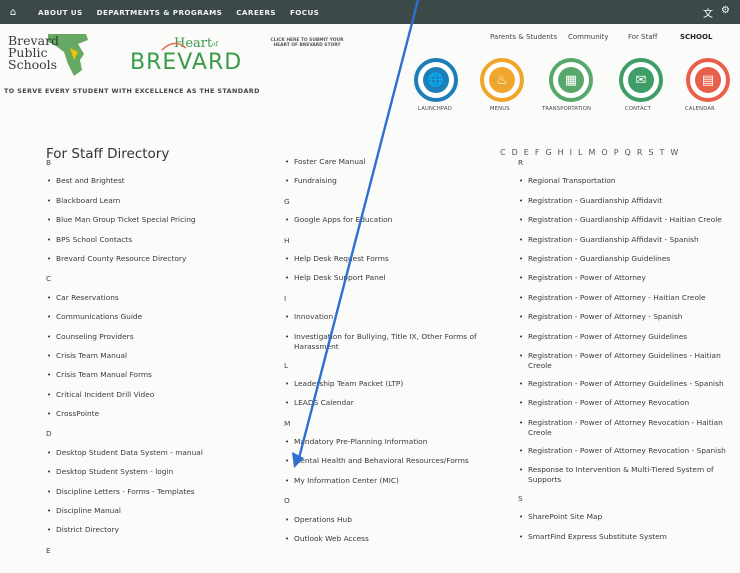  Describe the element at coordinates (696, 37) in the screenshot. I see `link-schools: SCHOOL` at that location.